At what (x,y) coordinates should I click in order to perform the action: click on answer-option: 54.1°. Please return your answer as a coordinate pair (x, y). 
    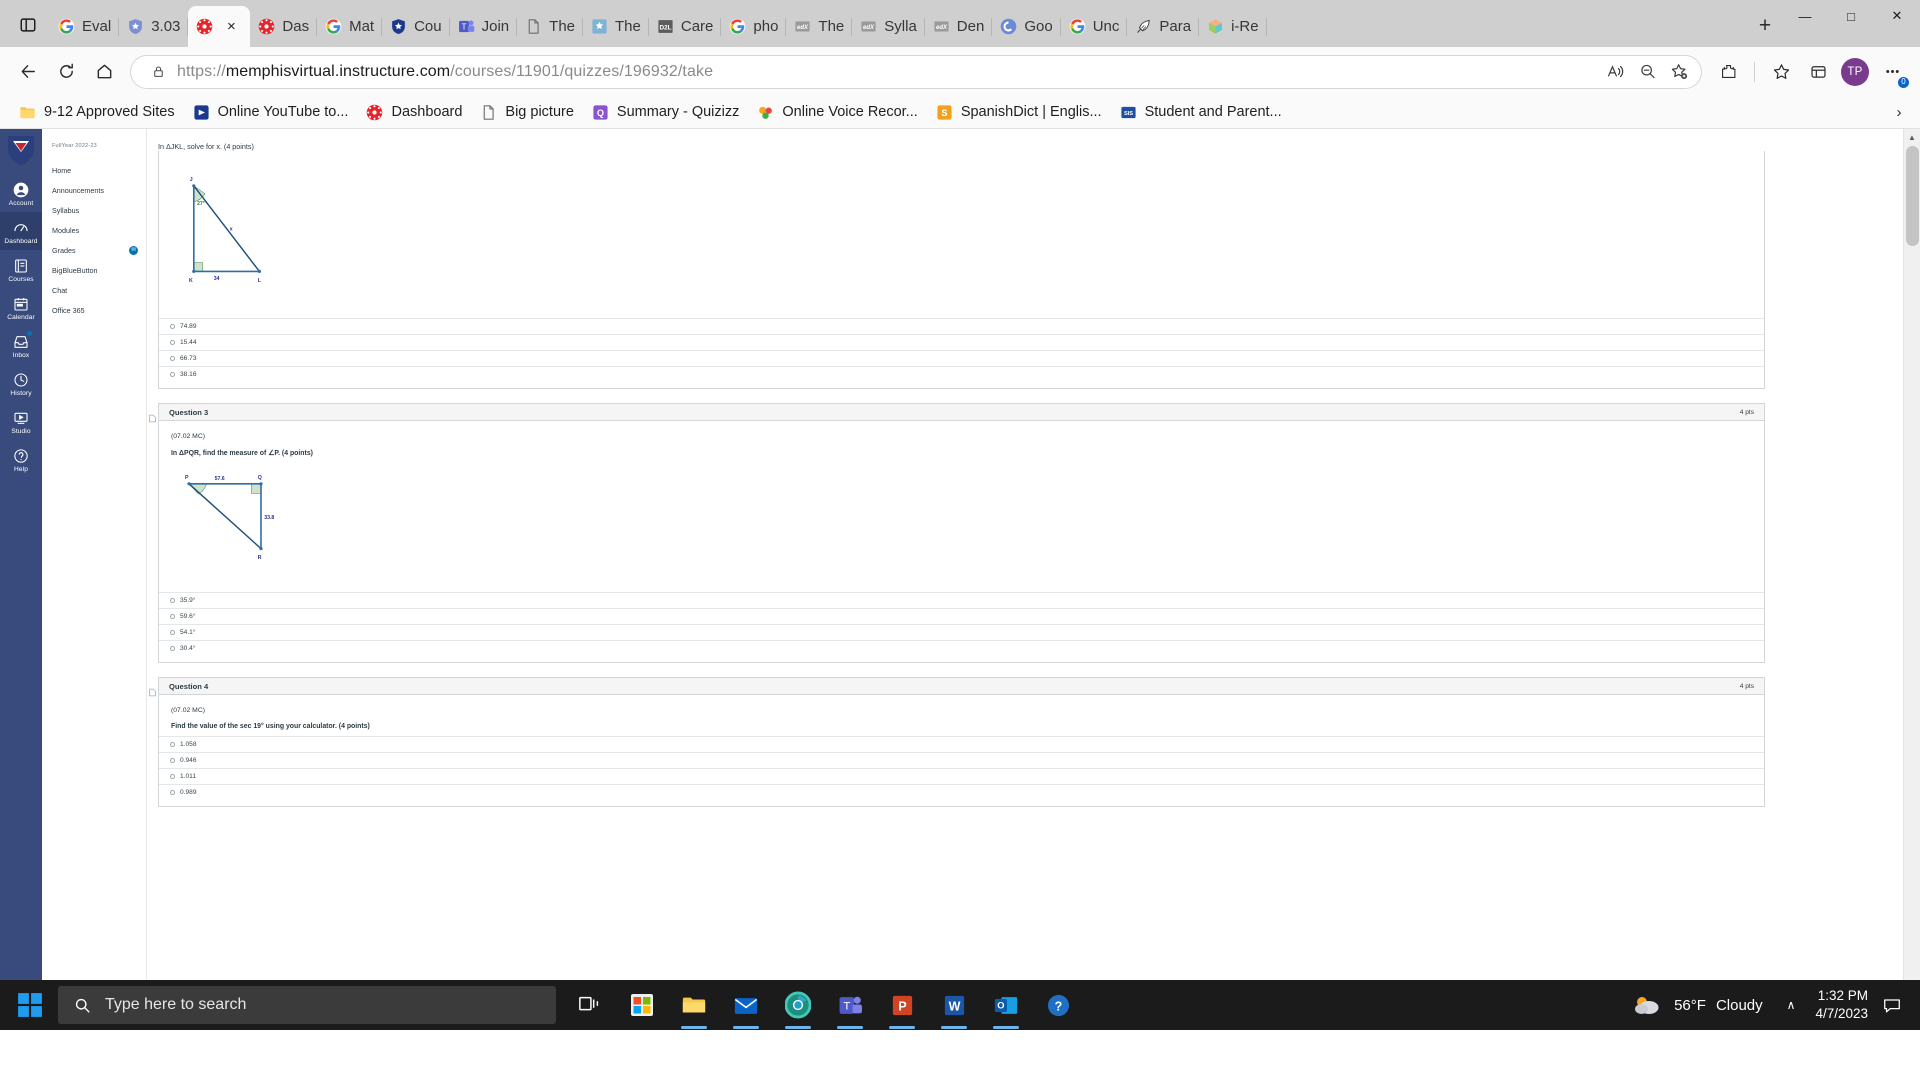
    Looking at the image, I should click on (961, 632).